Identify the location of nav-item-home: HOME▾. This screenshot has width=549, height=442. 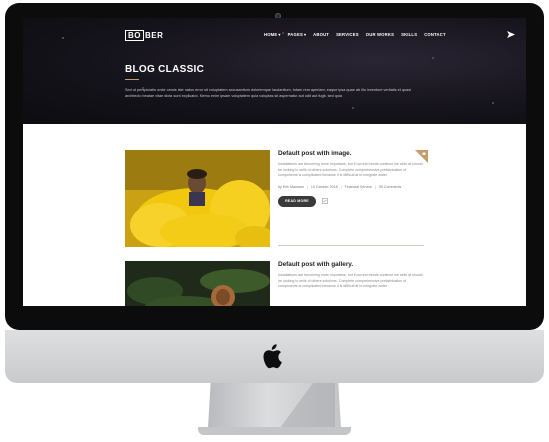
(272, 34).